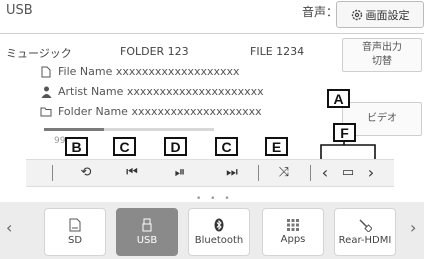  I want to click on audio-output-label-2: 切替, so click(382, 61).